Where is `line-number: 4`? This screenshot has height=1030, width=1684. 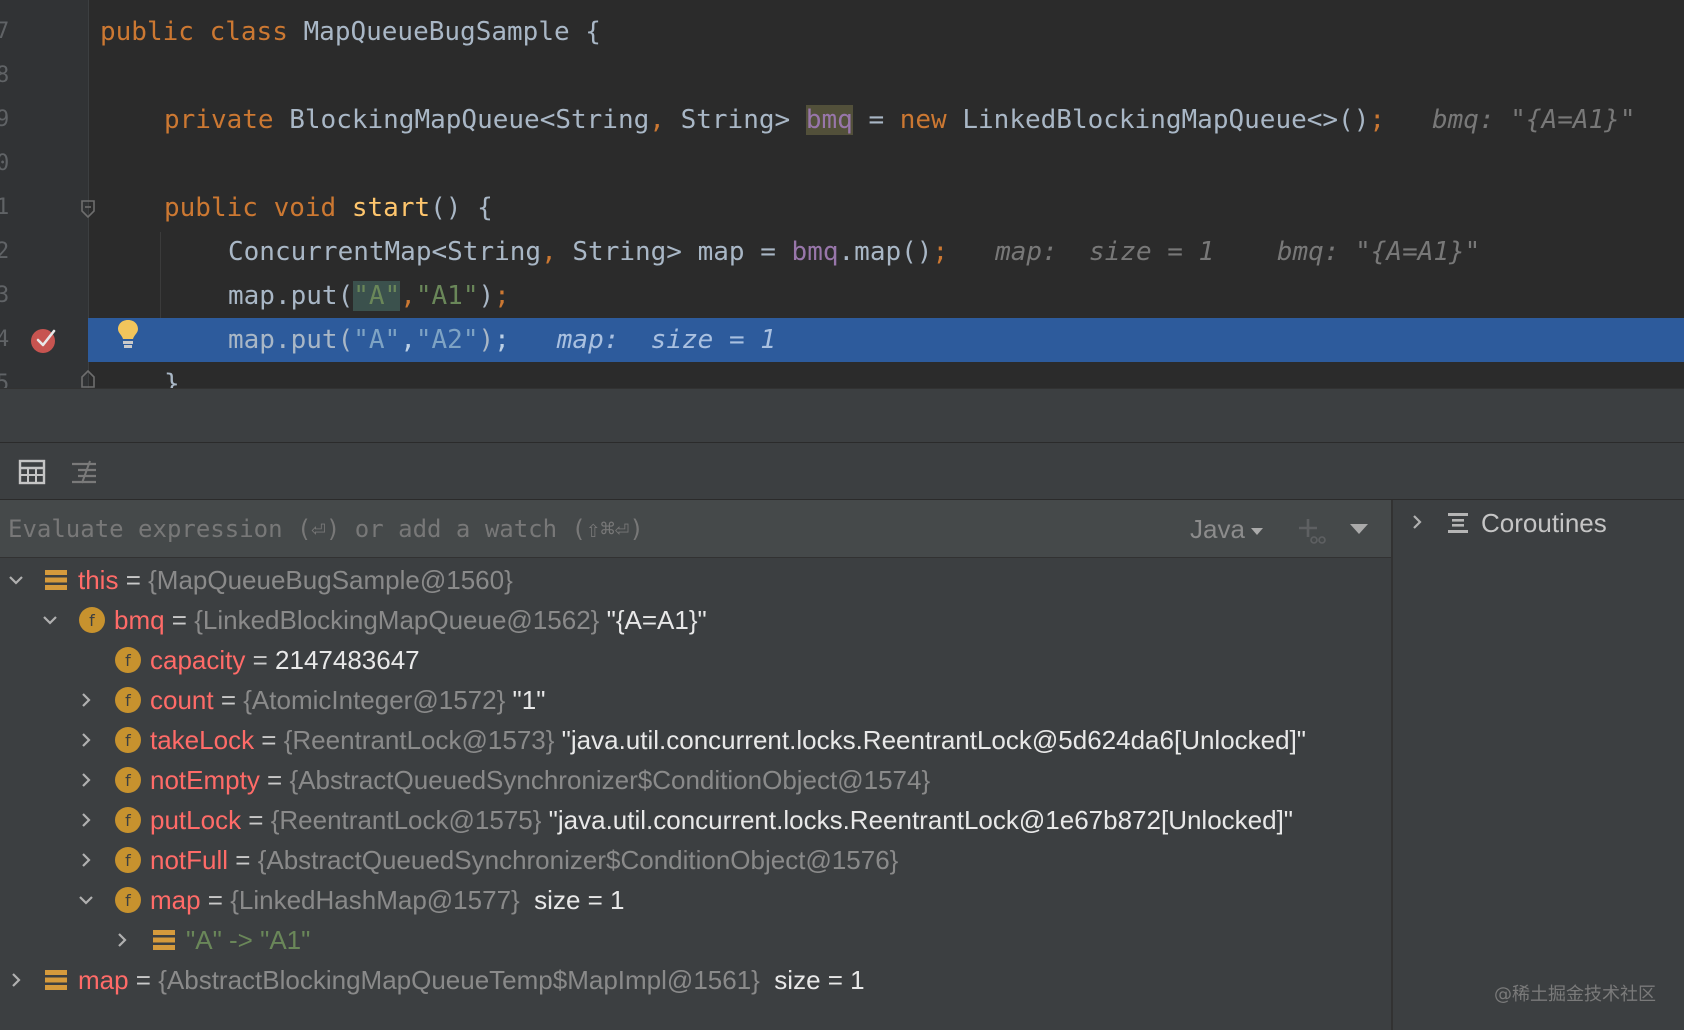
line-number: 4 is located at coordinates (5, 339).